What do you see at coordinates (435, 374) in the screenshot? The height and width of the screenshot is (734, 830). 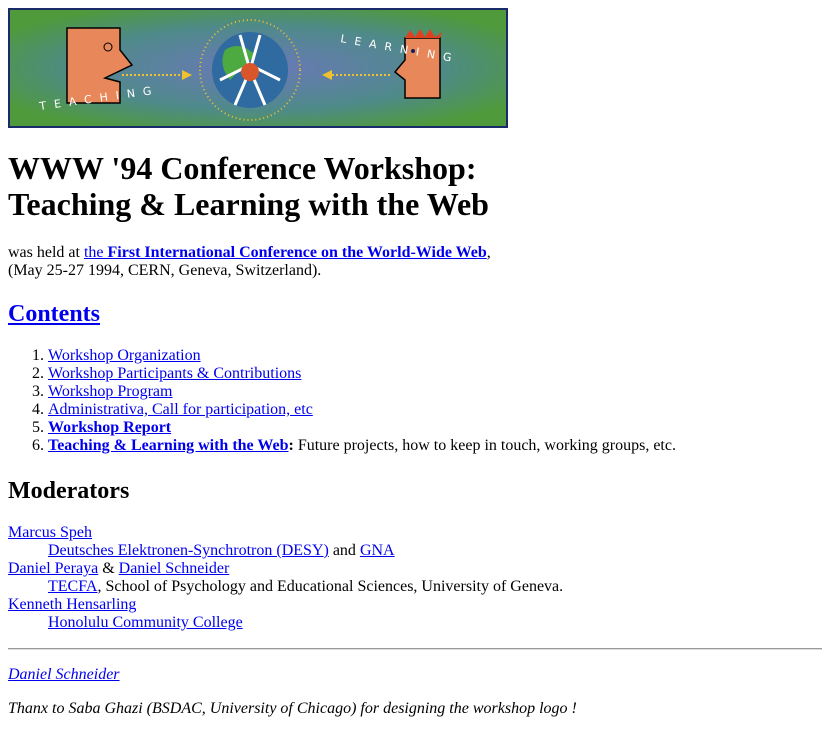 I see `list-item: Workshop Participants & Contributions` at bounding box center [435, 374].